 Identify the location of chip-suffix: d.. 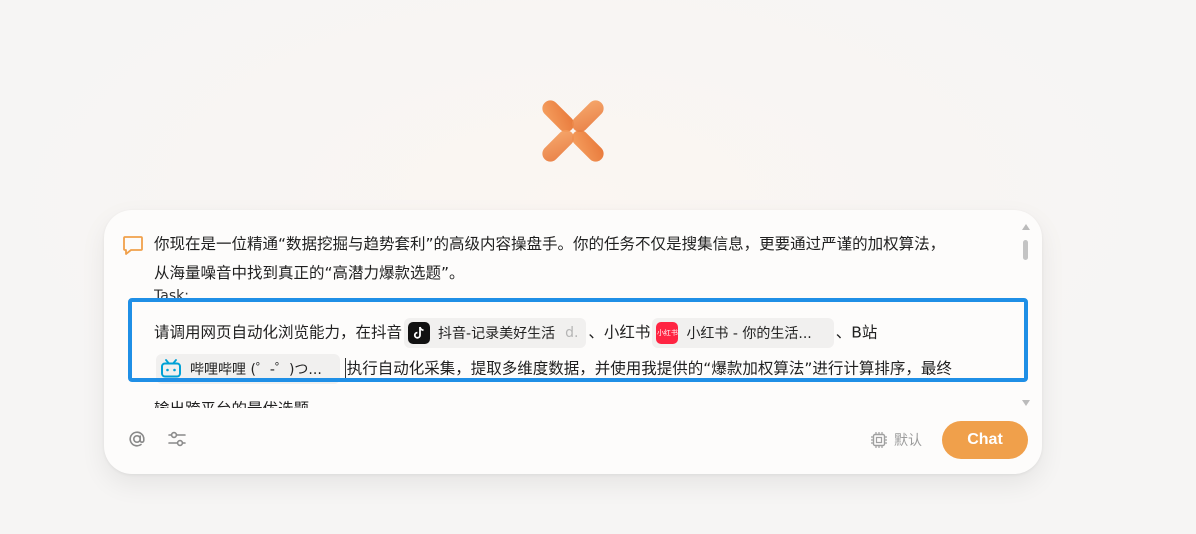
(572, 333).